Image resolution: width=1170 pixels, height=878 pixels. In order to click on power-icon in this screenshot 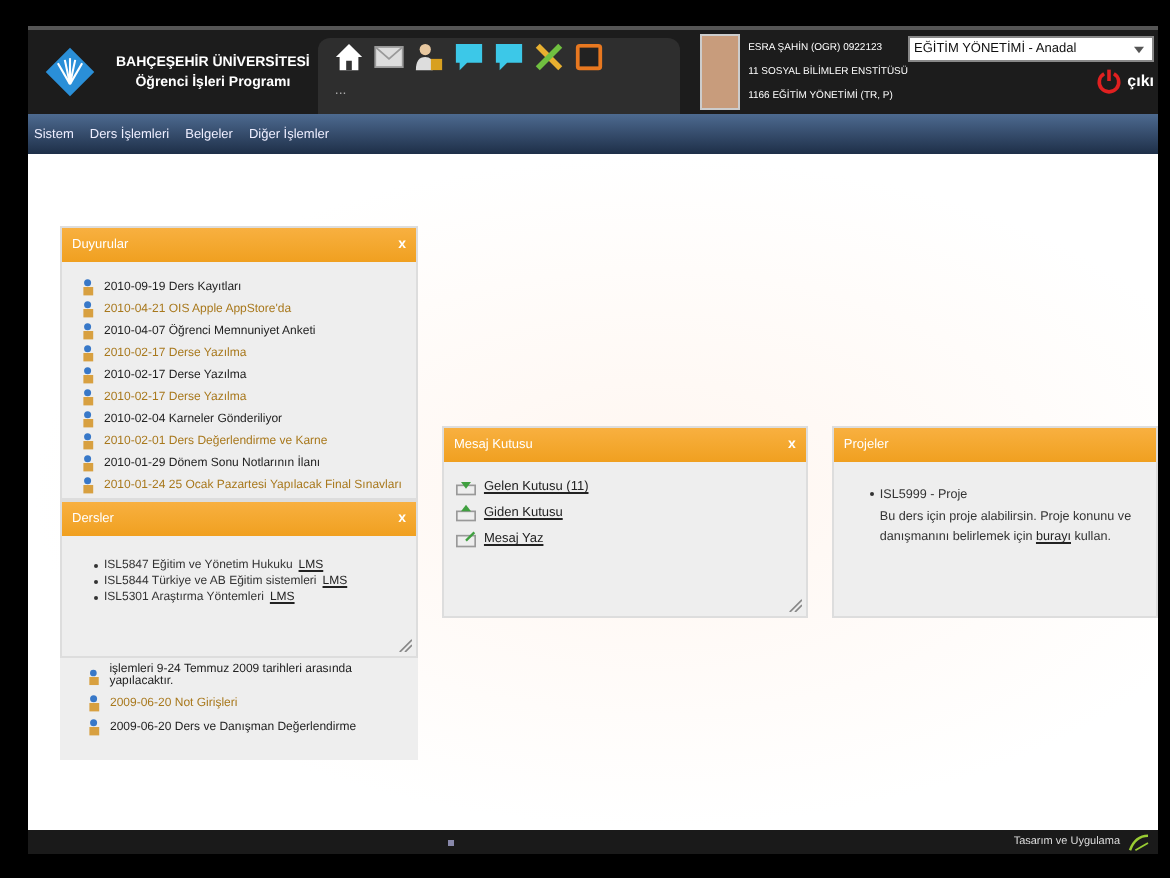, I will do `click(1108, 81)`.